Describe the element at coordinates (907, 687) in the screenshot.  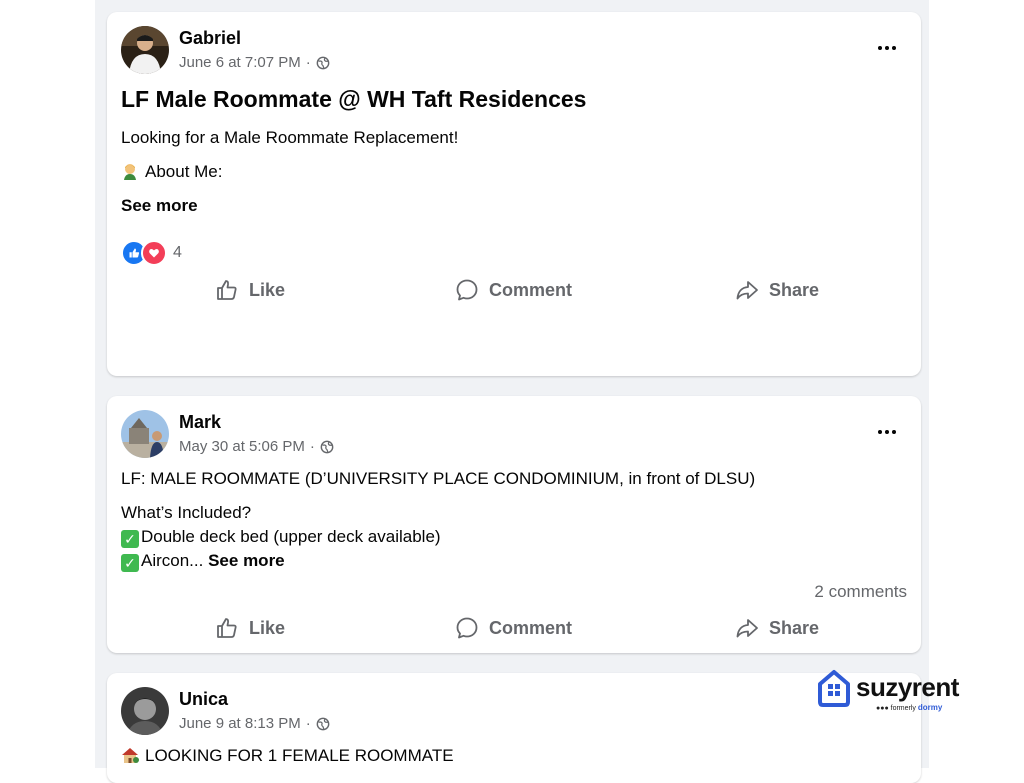
I see `brand-name: suzyrent` at that location.